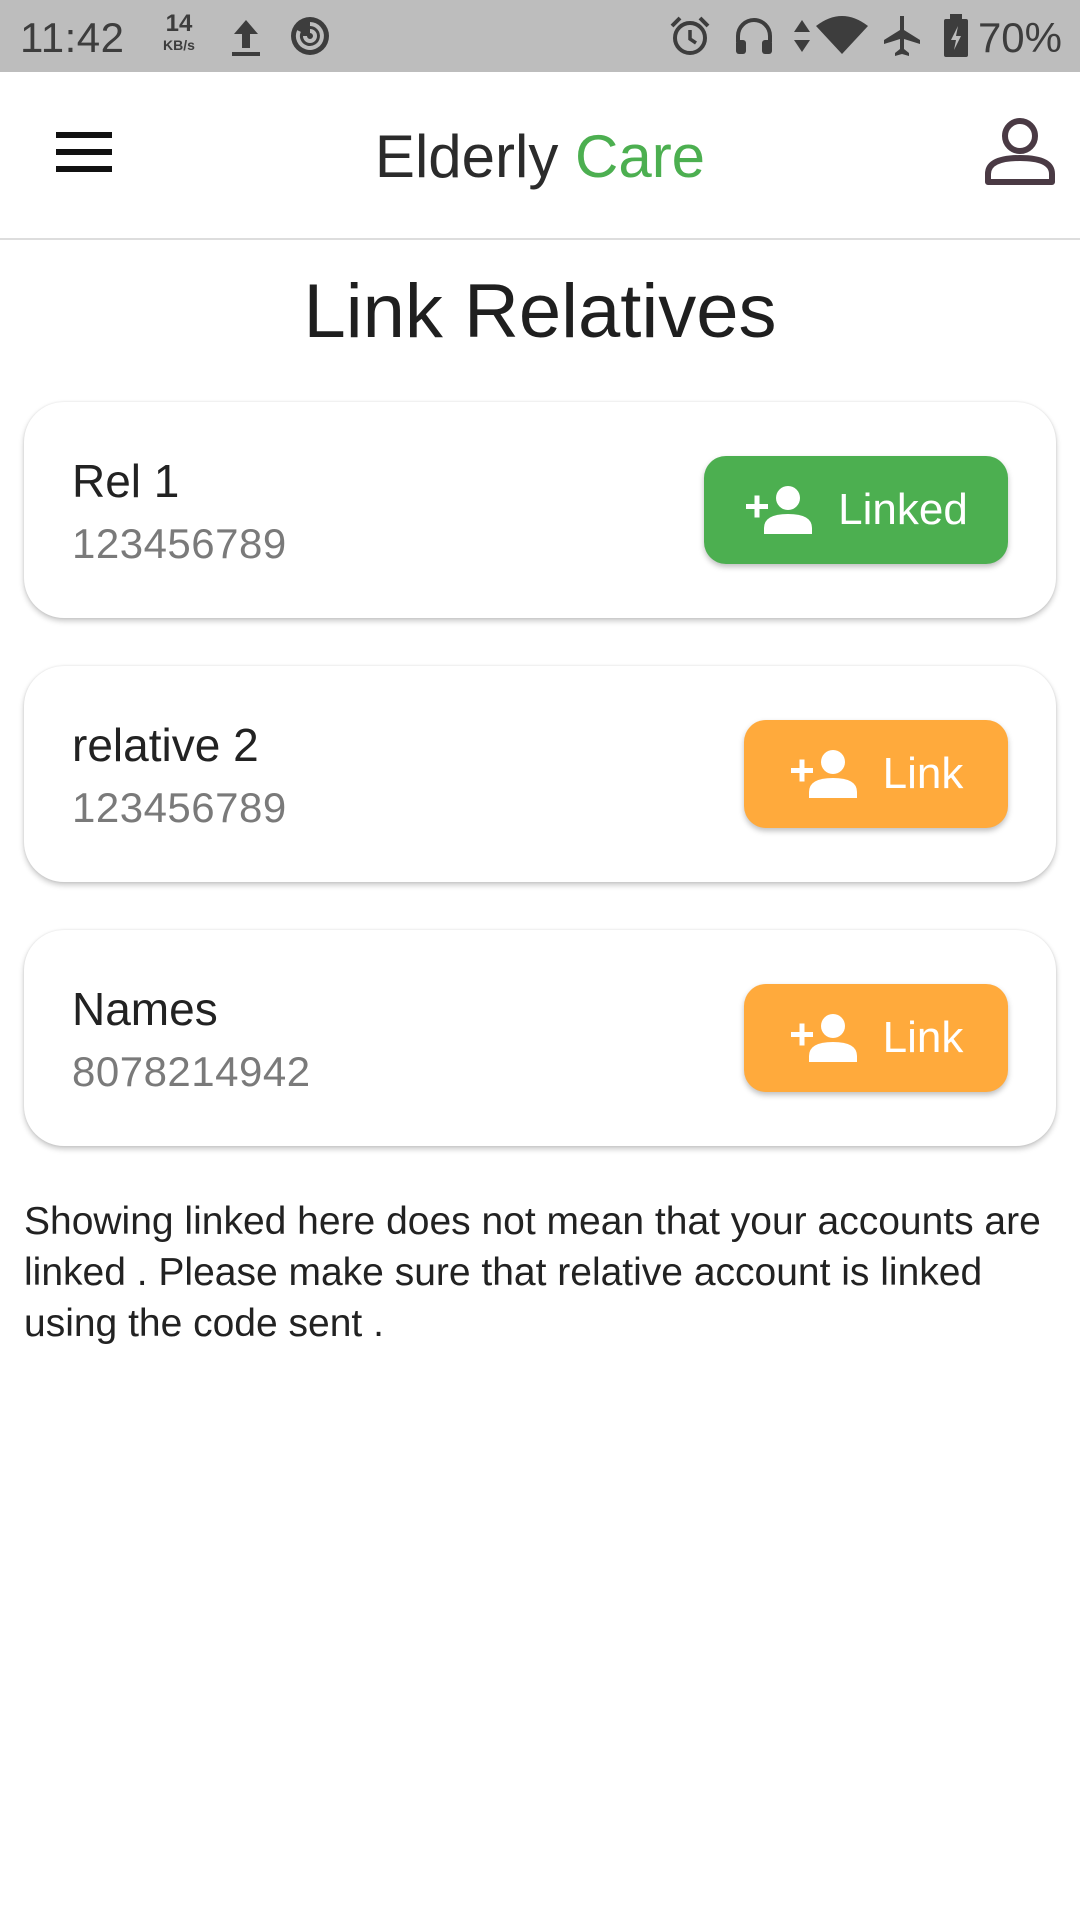 Image resolution: width=1080 pixels, height=1920 pixels. Describe the element at coordinates (179, 23) in the screenshot. I see `network-speed-value: 14` at that location.